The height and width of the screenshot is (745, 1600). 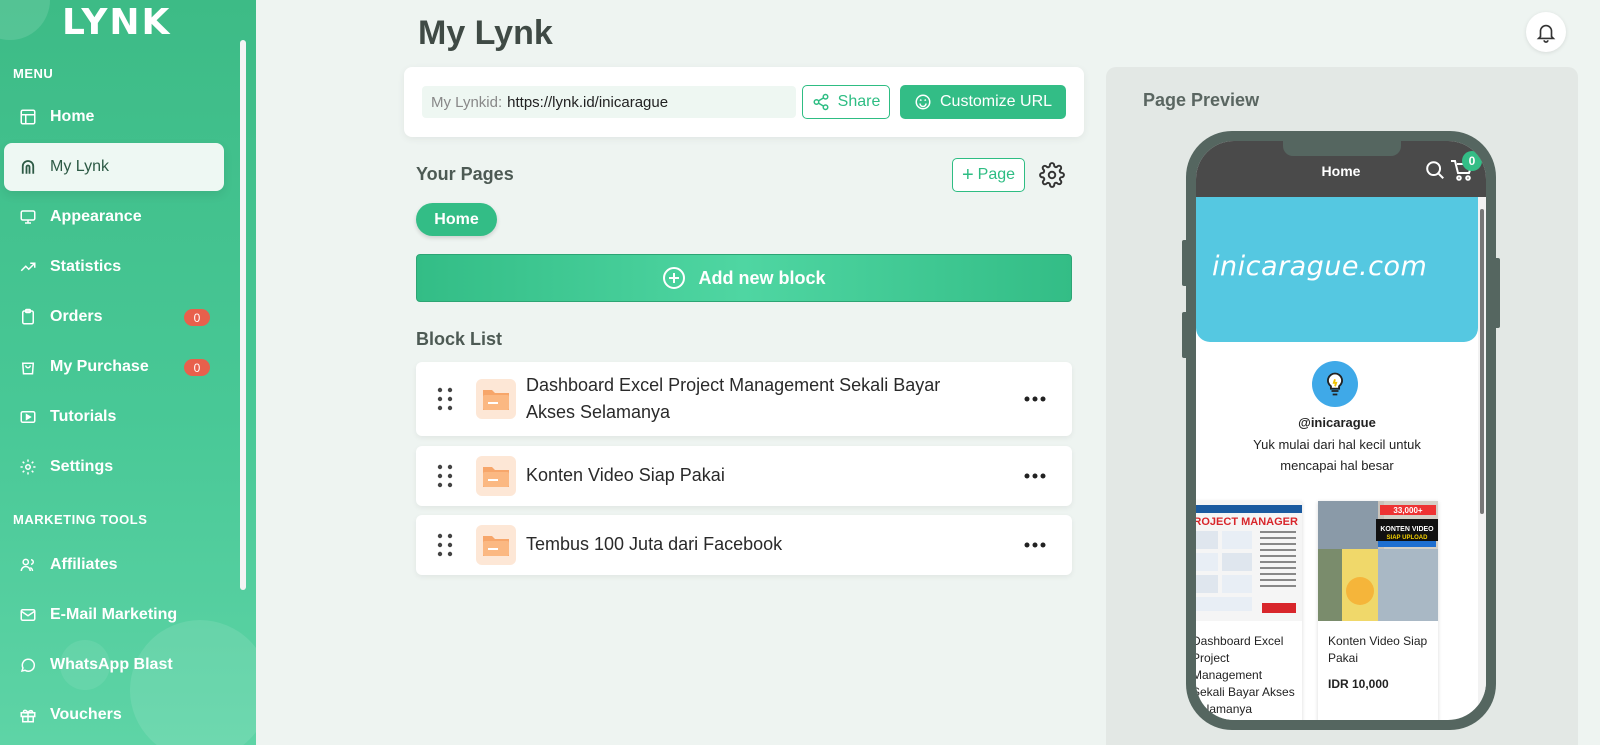 I want to click on svg-text: 33,000+, so click(x=1407, y=510).